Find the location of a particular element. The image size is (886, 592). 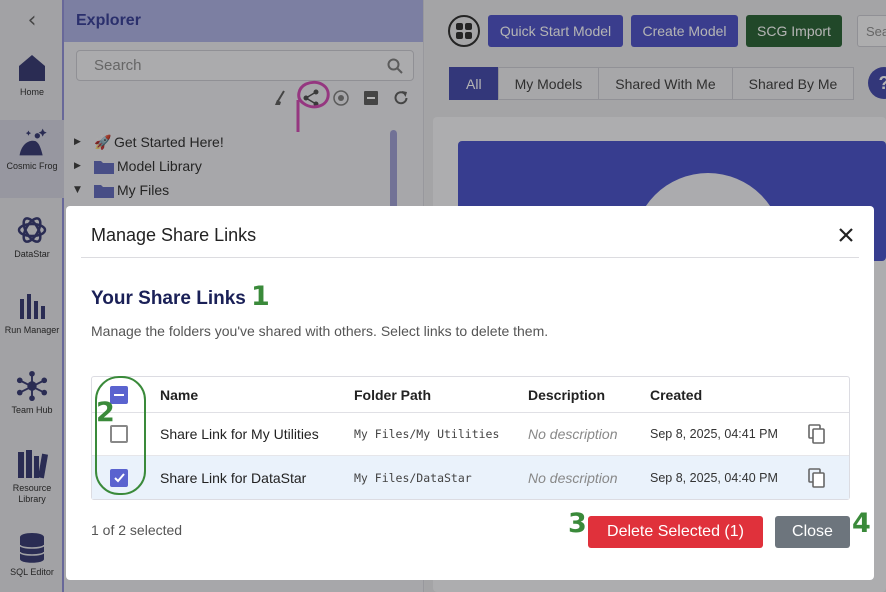

dialog-divider is located at coordinates (470, 257).